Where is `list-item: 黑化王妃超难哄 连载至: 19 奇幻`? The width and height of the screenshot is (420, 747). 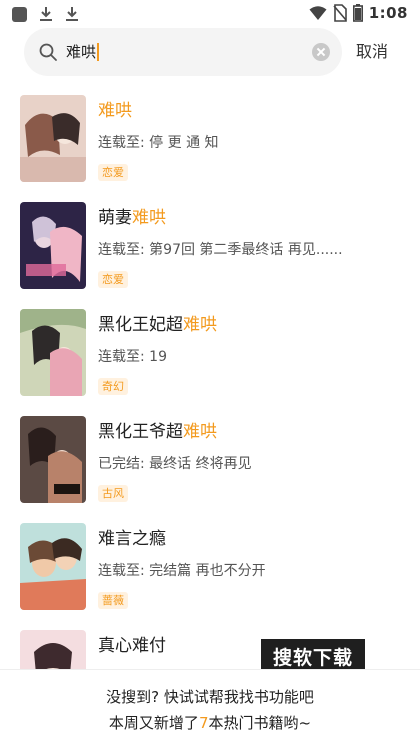 list-item: 黑化王妃超难哄 连载至: 19 奇幻 is located at coordinates (210, 359).